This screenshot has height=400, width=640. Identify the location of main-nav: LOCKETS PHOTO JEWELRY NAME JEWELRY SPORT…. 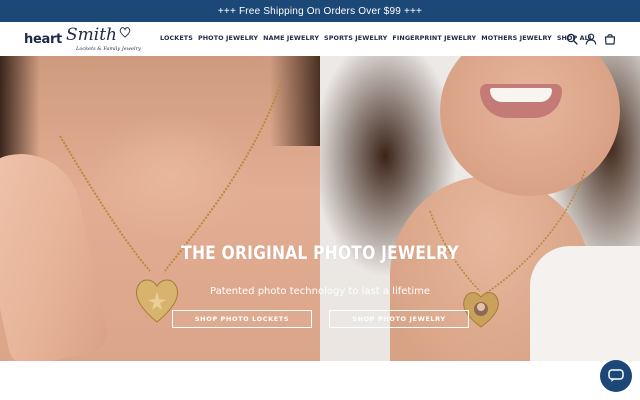
(376, 38).